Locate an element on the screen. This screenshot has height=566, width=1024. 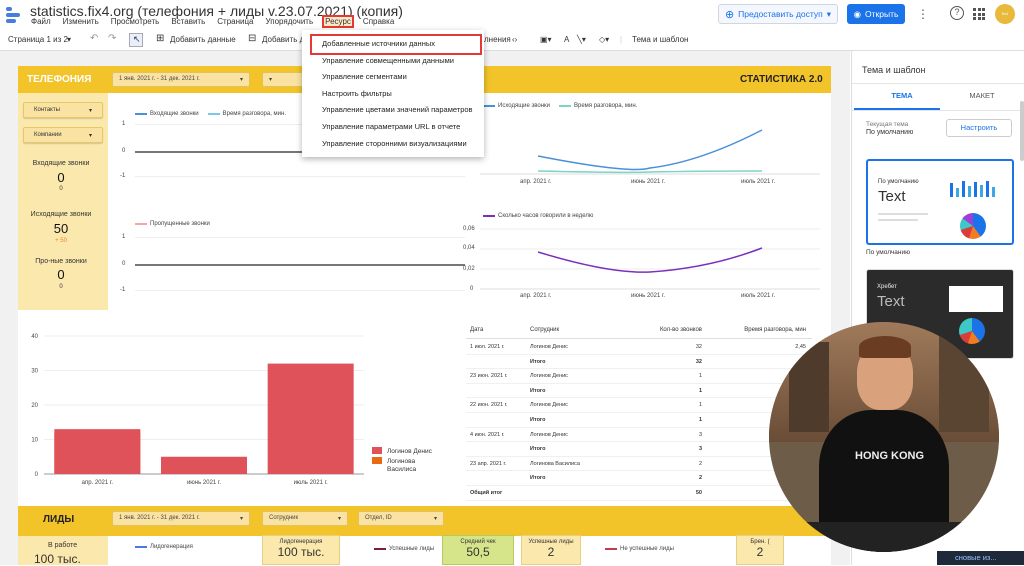
redo-icon: ↷ is located at coordinates (112, 38).